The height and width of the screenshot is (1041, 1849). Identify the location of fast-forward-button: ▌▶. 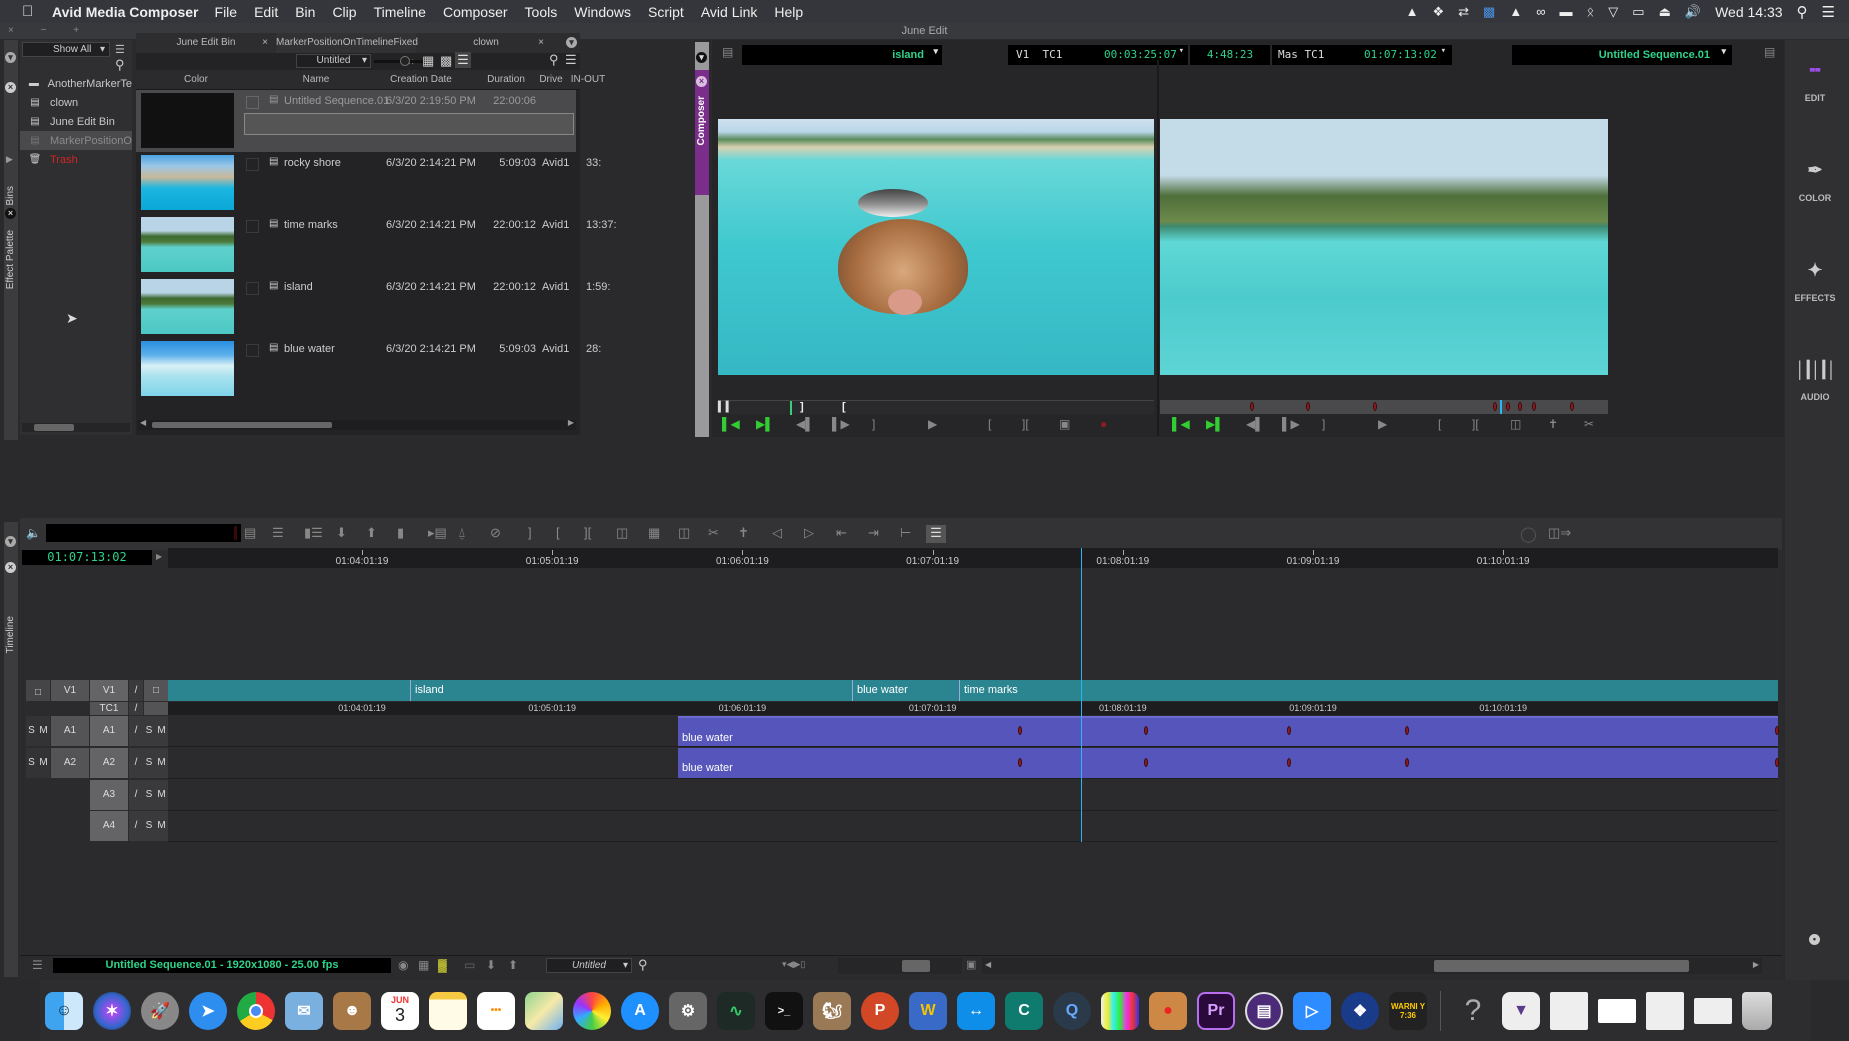
(841, 424).